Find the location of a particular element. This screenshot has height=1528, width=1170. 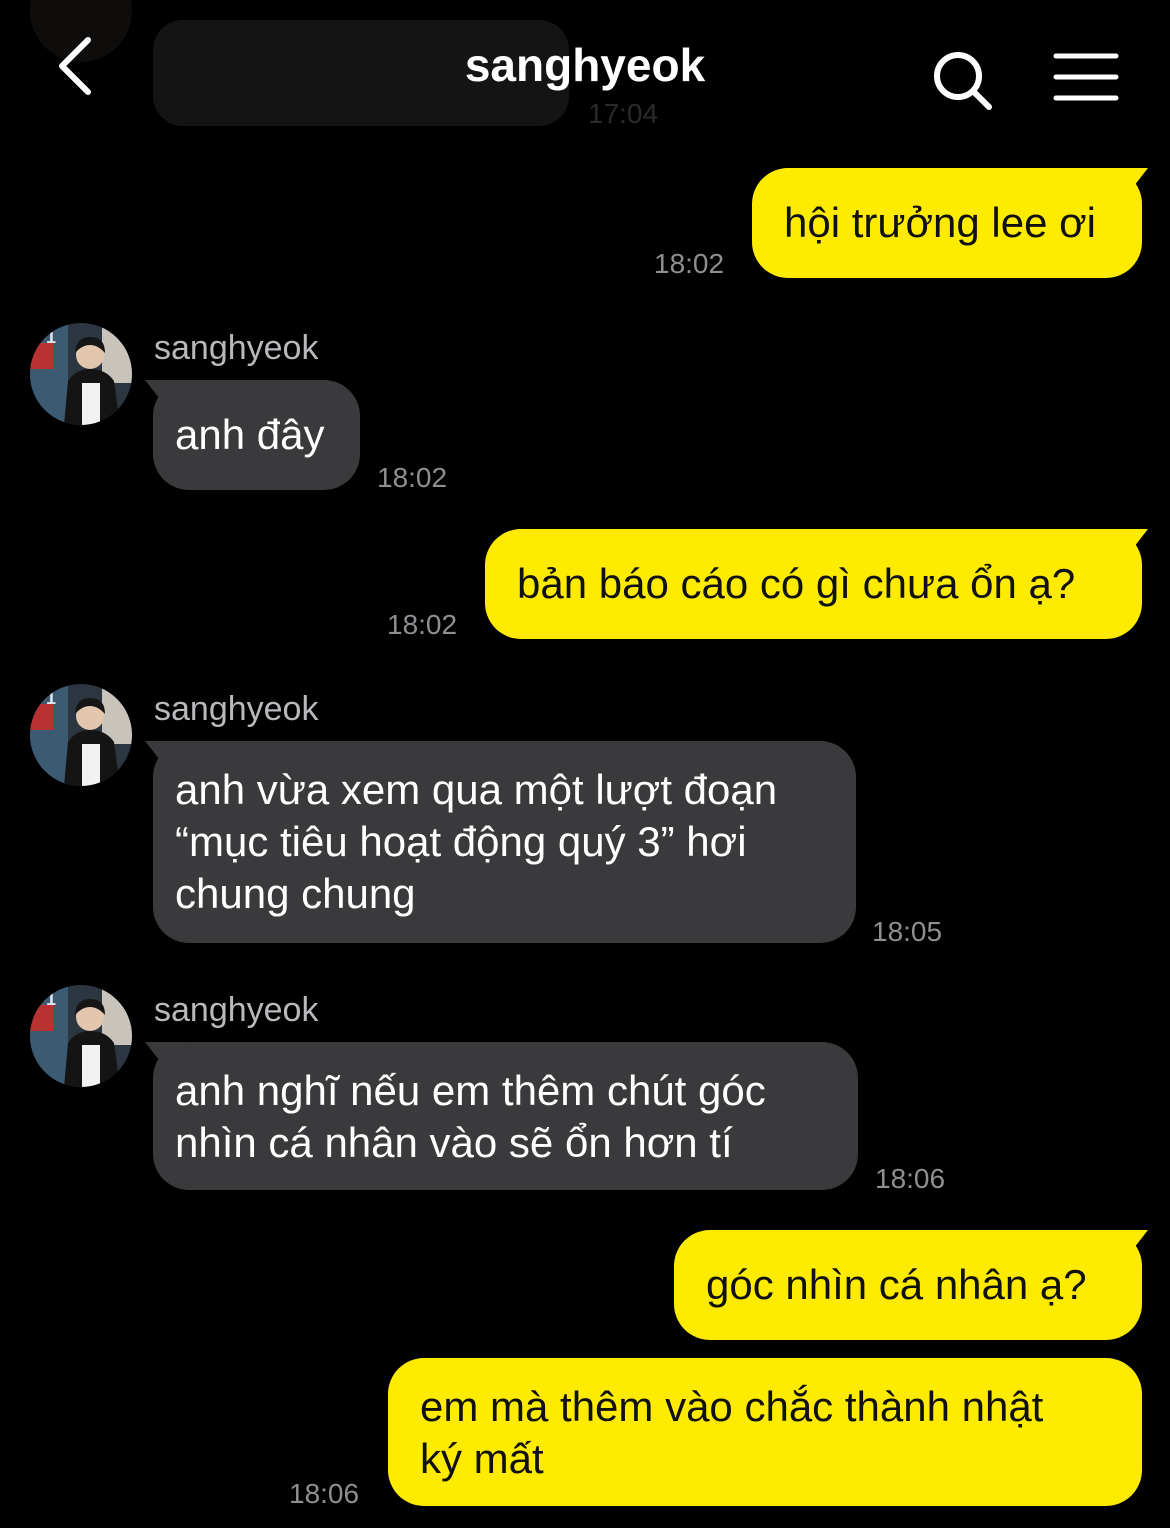

message-text-line: em mà thêm vào chắc thành nhật is located at coordinates (732, 1406).